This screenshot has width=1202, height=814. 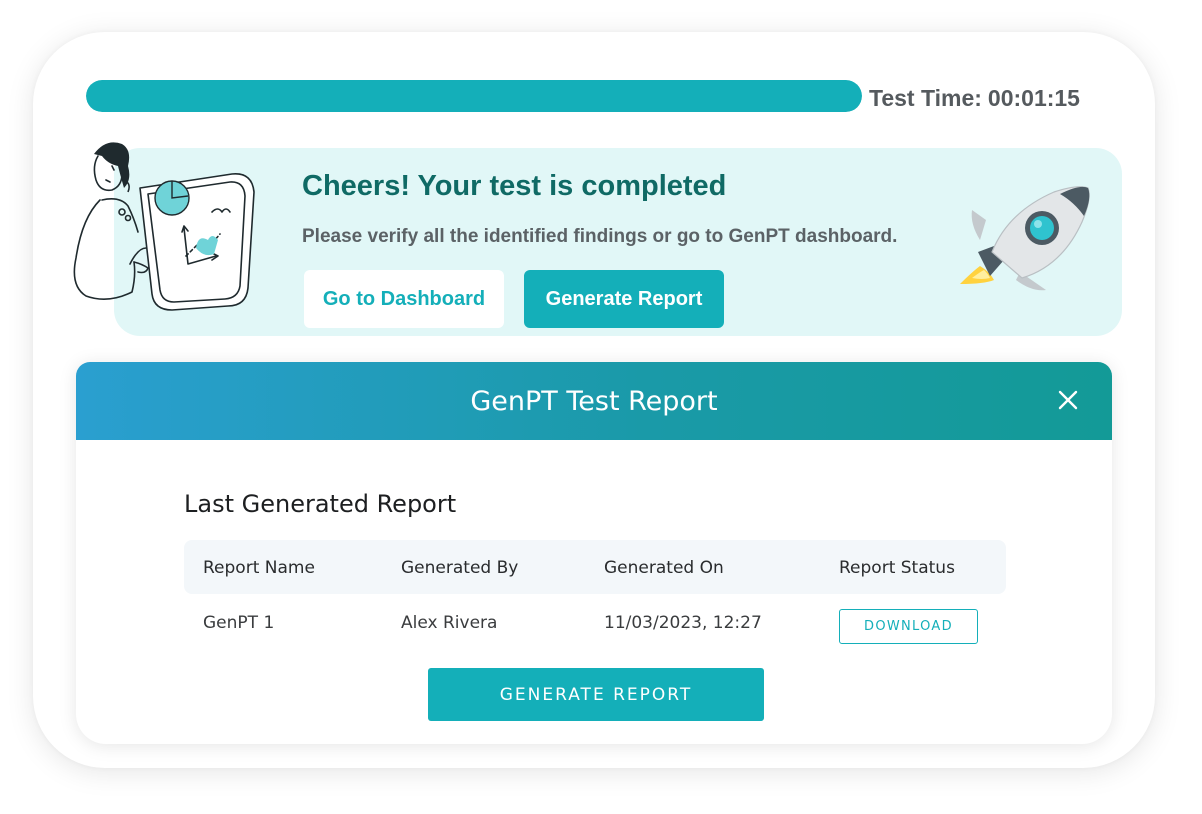 I want to click on test-progress-bar, so click(x=474, y=96).